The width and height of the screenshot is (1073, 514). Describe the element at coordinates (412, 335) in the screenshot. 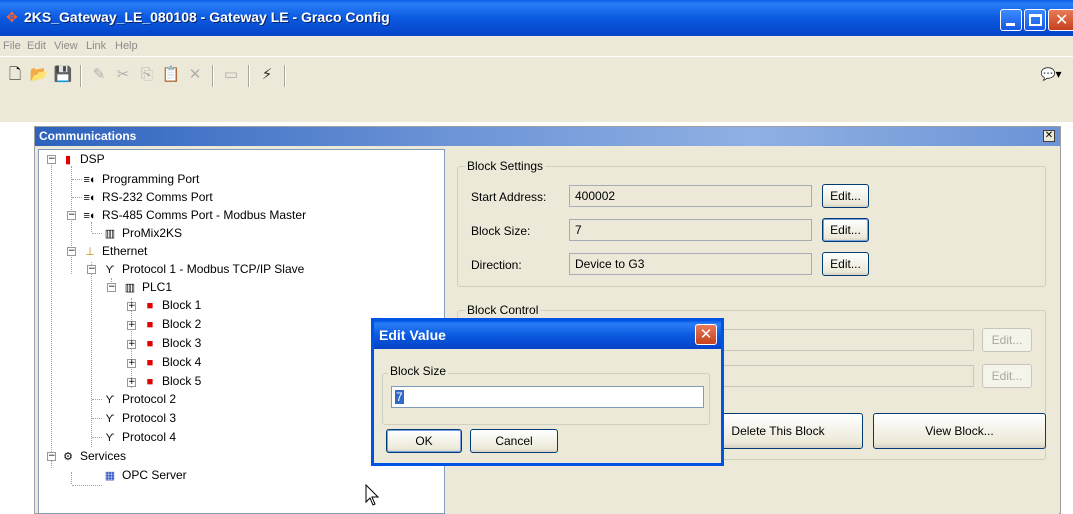

I see `dialog-title: Edit Value` at that location.